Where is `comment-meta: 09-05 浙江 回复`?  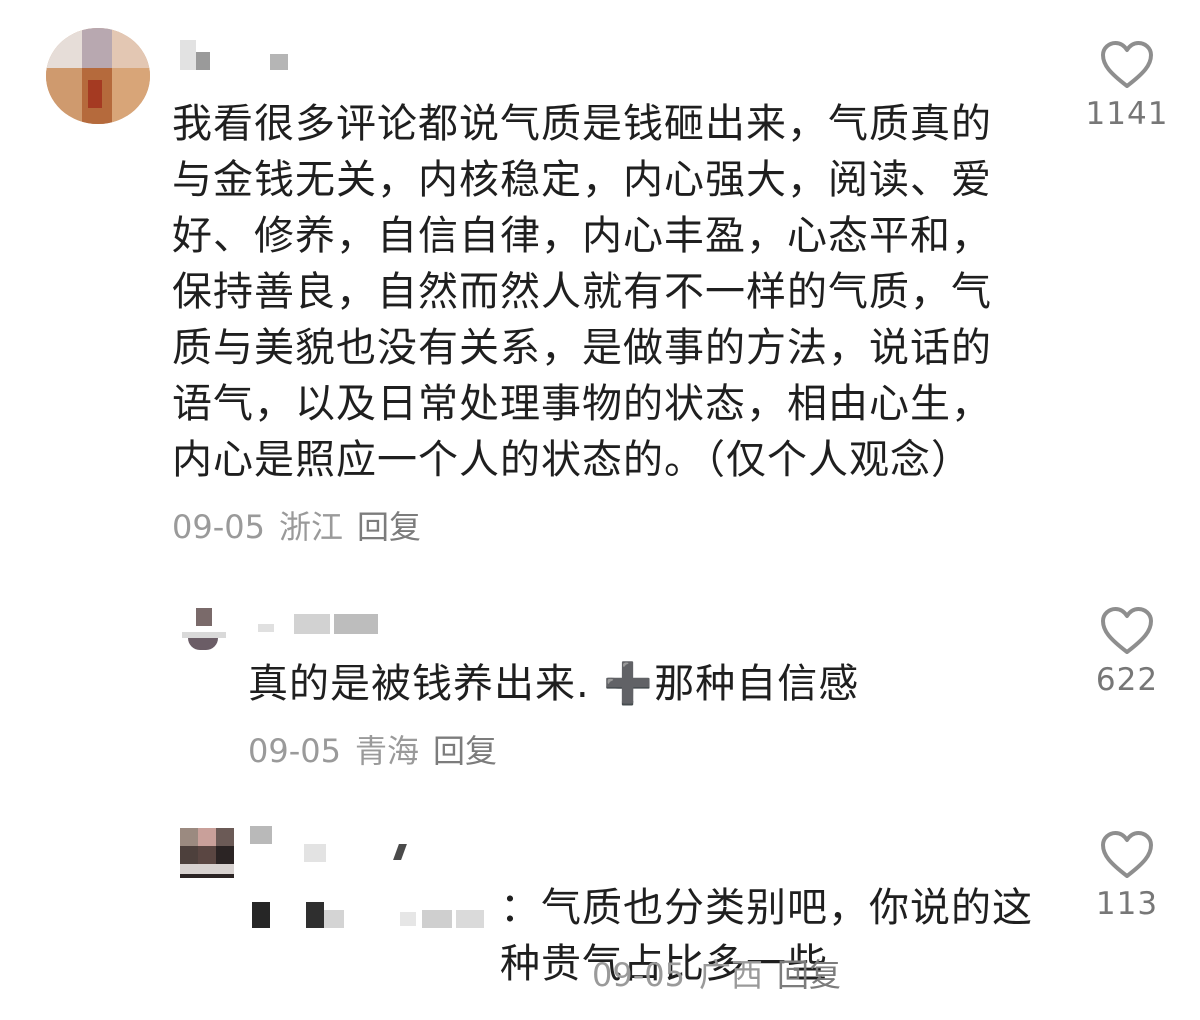
comment-meta: 09-05 浙江 回复 is located at coordinates (303, 525).